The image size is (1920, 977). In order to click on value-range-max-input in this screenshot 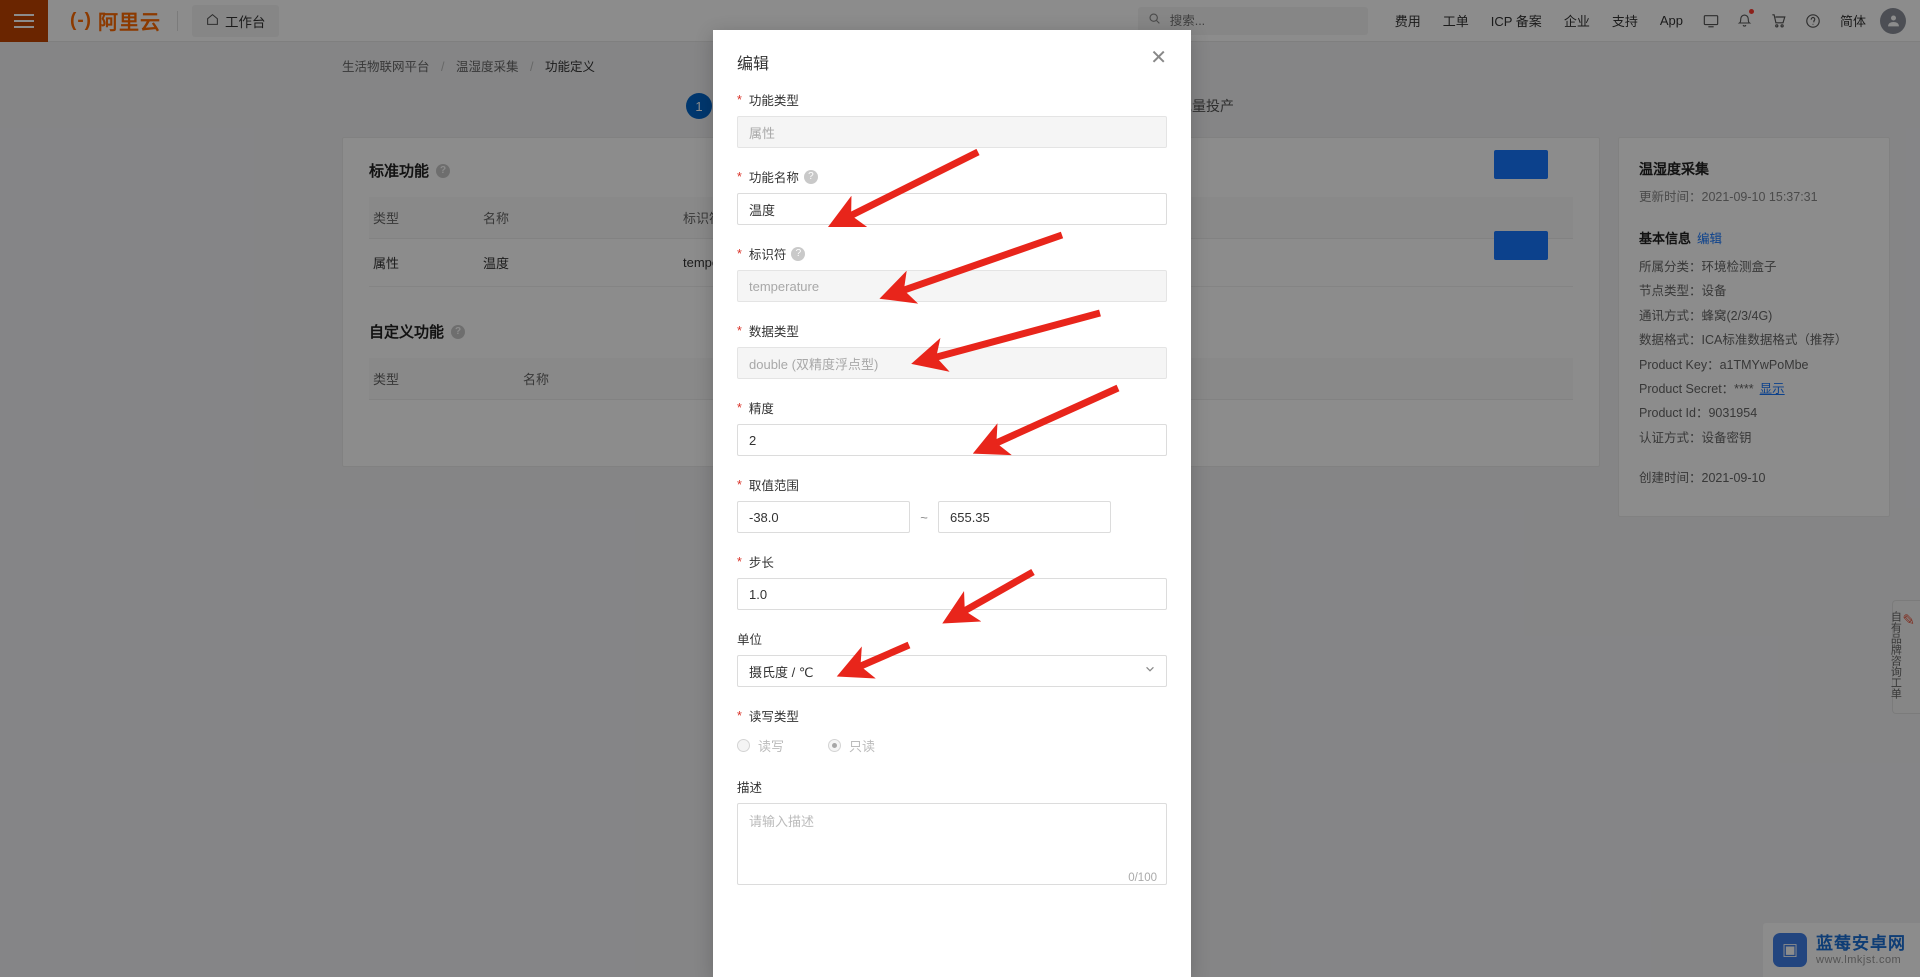, I will do `click(1024, 517)`.